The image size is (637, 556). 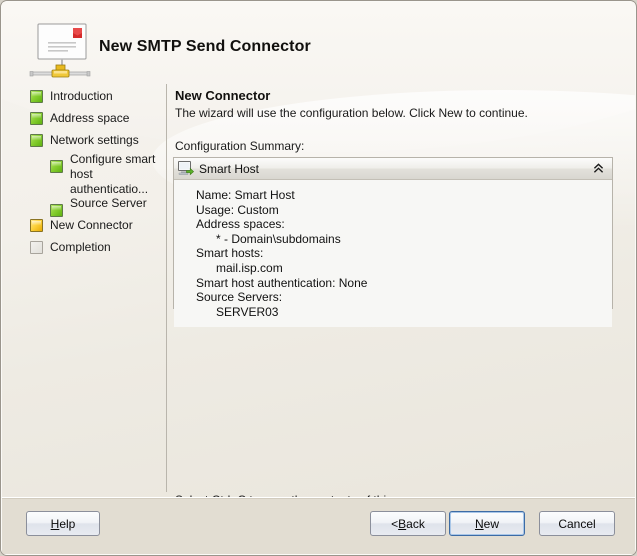 What do you see at coordinates (80, 247) in the screenshot?
I see `sidebar-item-label: Completion` at bounding box center [80, 247].